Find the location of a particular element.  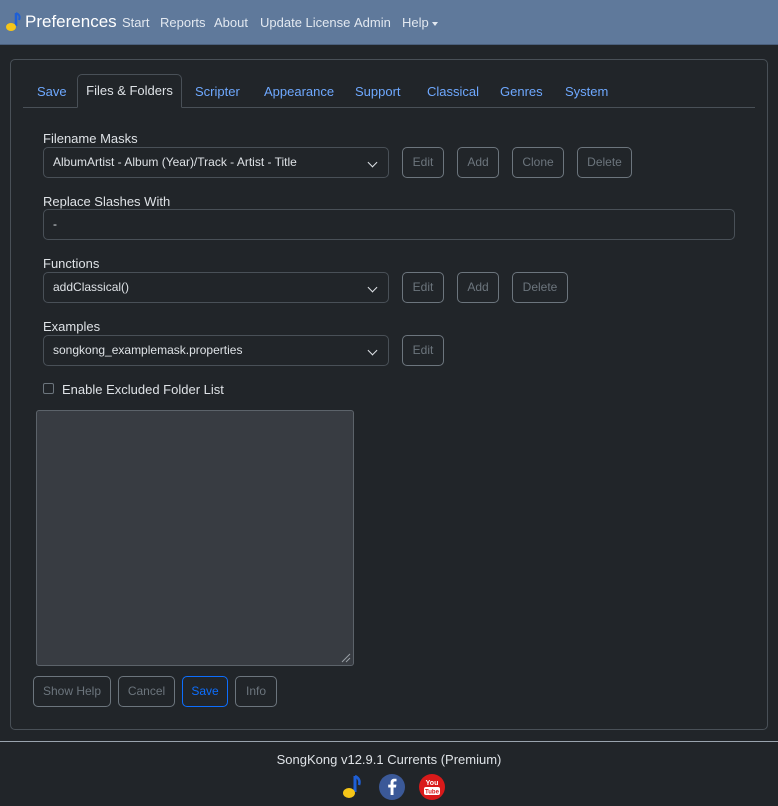

examples-select: songkong_examplemask.properties is located at coordinates (216, 350).